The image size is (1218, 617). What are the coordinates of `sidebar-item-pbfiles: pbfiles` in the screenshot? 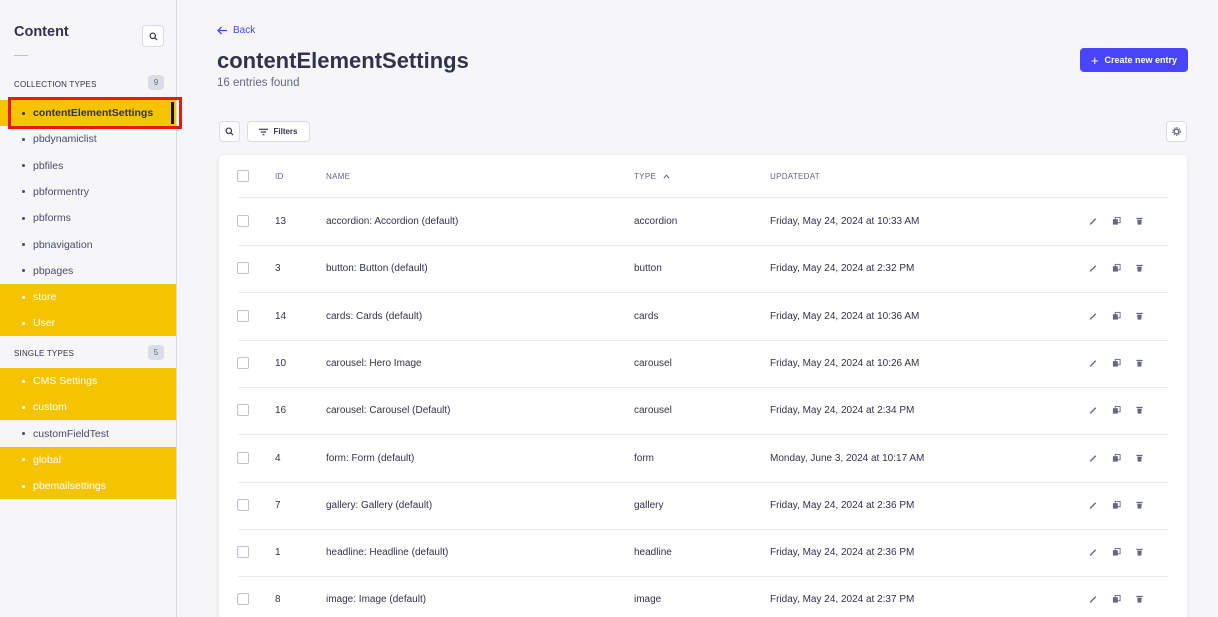 It's located at (88, 166).